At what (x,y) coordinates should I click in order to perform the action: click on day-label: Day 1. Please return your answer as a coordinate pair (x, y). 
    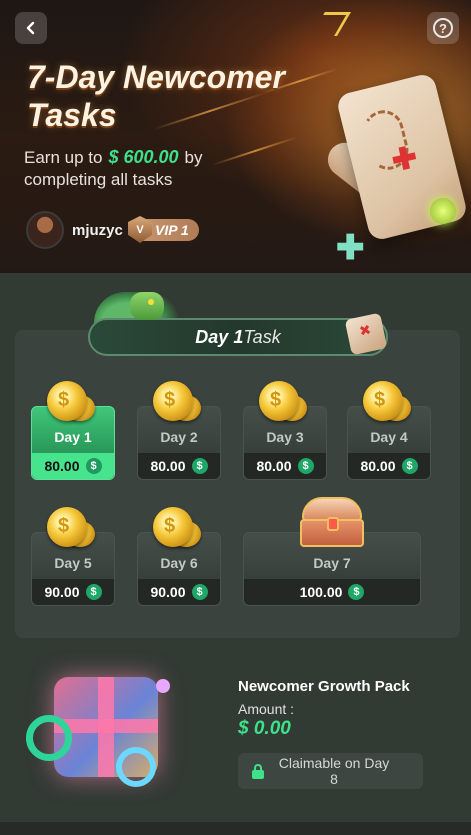
    Looking at the image, I should click on (73, 437).